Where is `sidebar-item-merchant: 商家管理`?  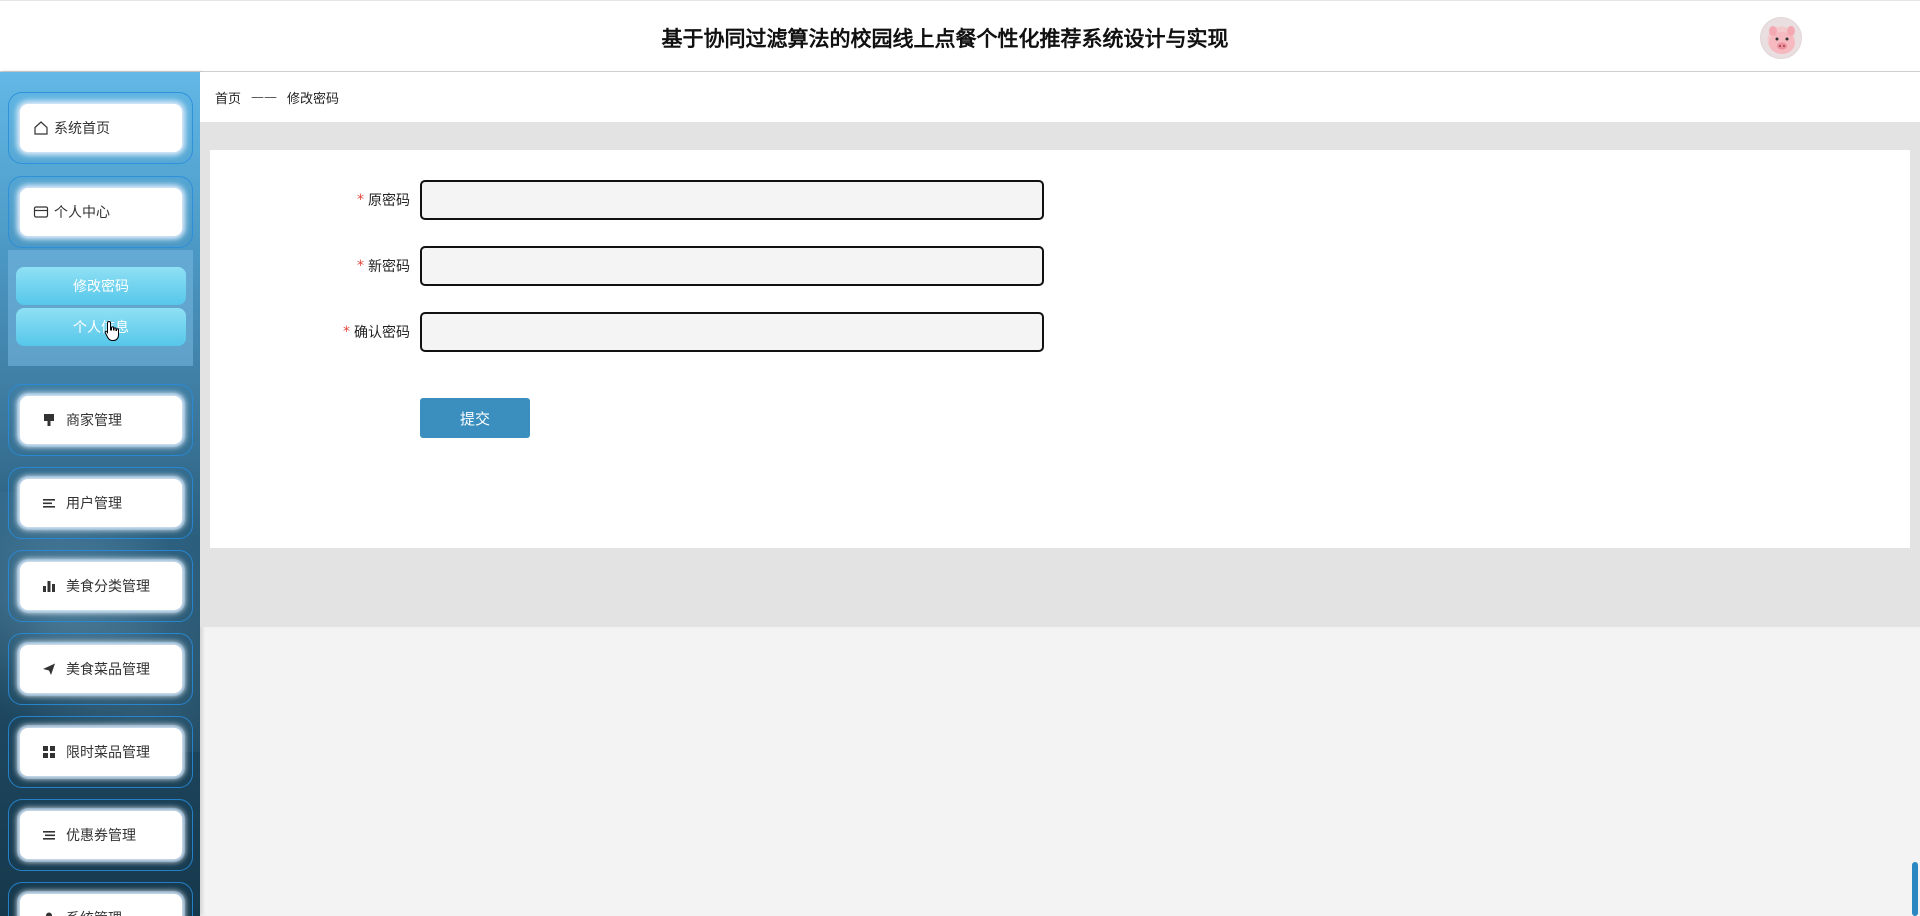 sidebar-item-merchant: 商家管理 is located at coordinates (101, 420).